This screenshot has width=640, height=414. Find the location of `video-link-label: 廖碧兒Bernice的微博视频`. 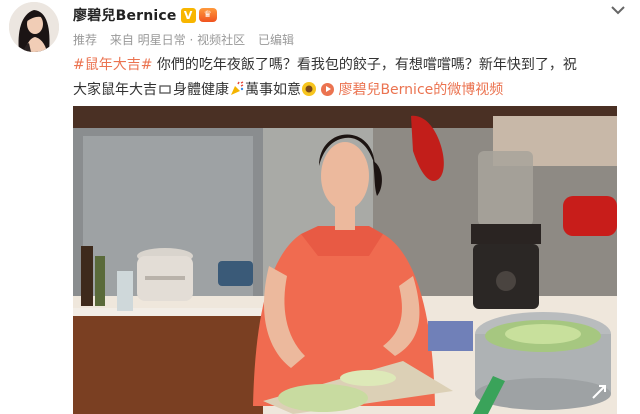

video-link-label: 廖碧兒Bernice的微博视频 is located at coordinates (421, 90).